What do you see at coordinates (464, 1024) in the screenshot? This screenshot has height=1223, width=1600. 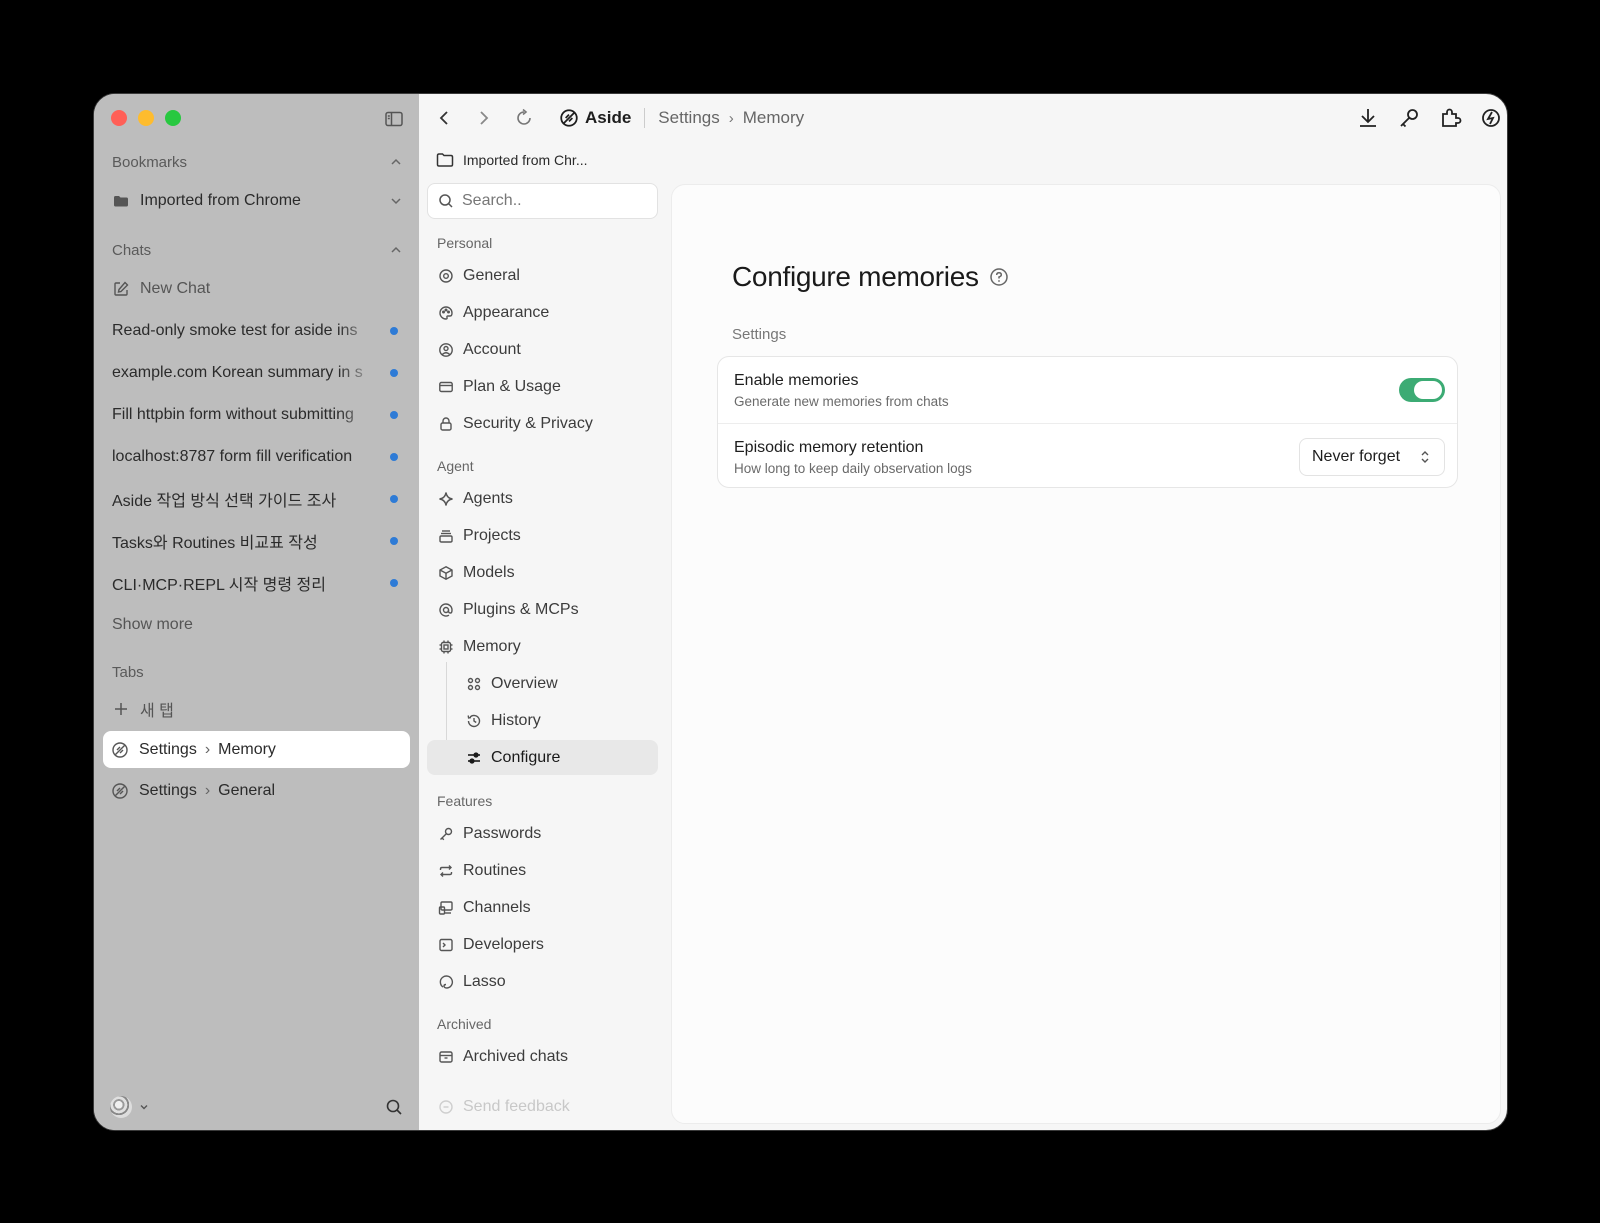 I see `group-archived: Archived` at bounding box center [464, 1024].